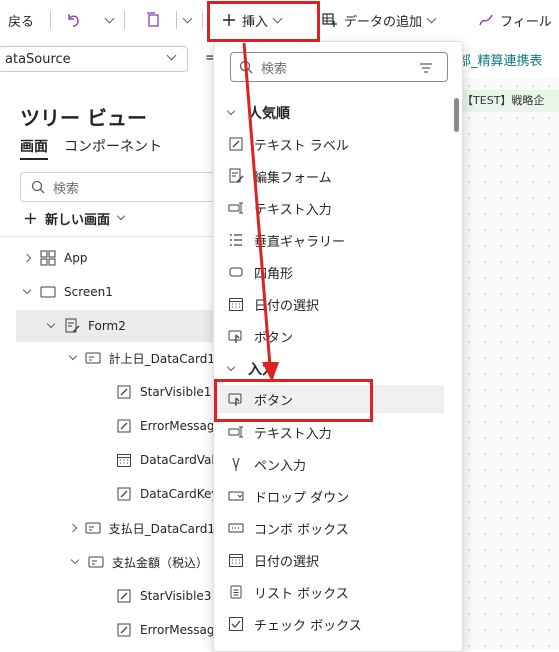 Image resolution: width=559 pixels, height=652 pixels. I want to click on combo-box-icon, so click(236, 528).